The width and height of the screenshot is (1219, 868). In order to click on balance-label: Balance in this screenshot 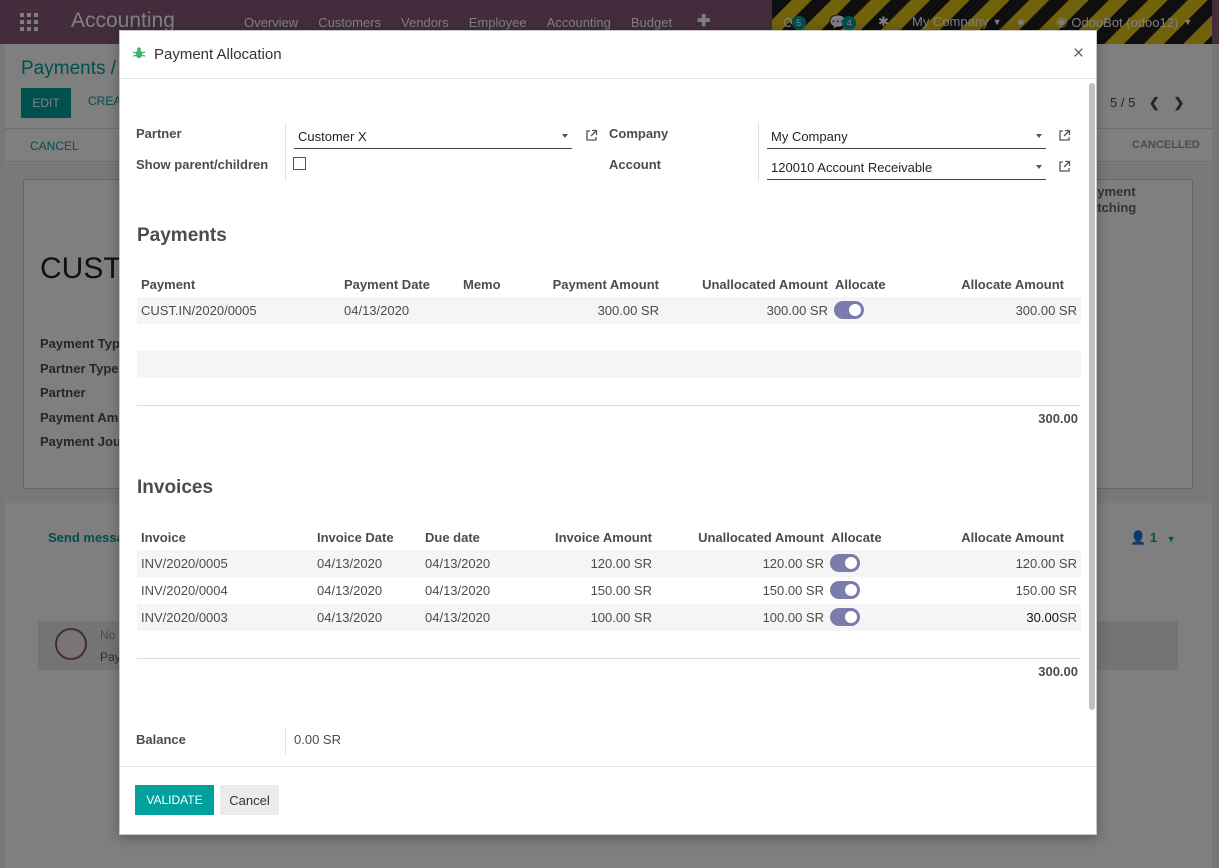, I will do `click(161, 739)`.